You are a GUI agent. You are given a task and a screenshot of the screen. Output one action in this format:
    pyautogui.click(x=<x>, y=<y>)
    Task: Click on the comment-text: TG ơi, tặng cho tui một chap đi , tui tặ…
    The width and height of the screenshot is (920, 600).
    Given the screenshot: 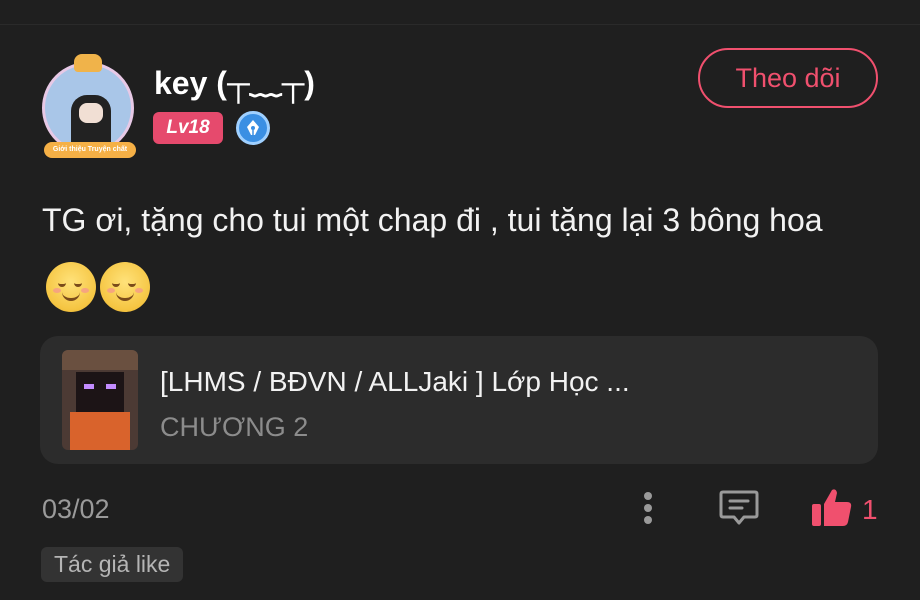 What is the action you would take?
    pyautogui.click(x=432, y=220)
    